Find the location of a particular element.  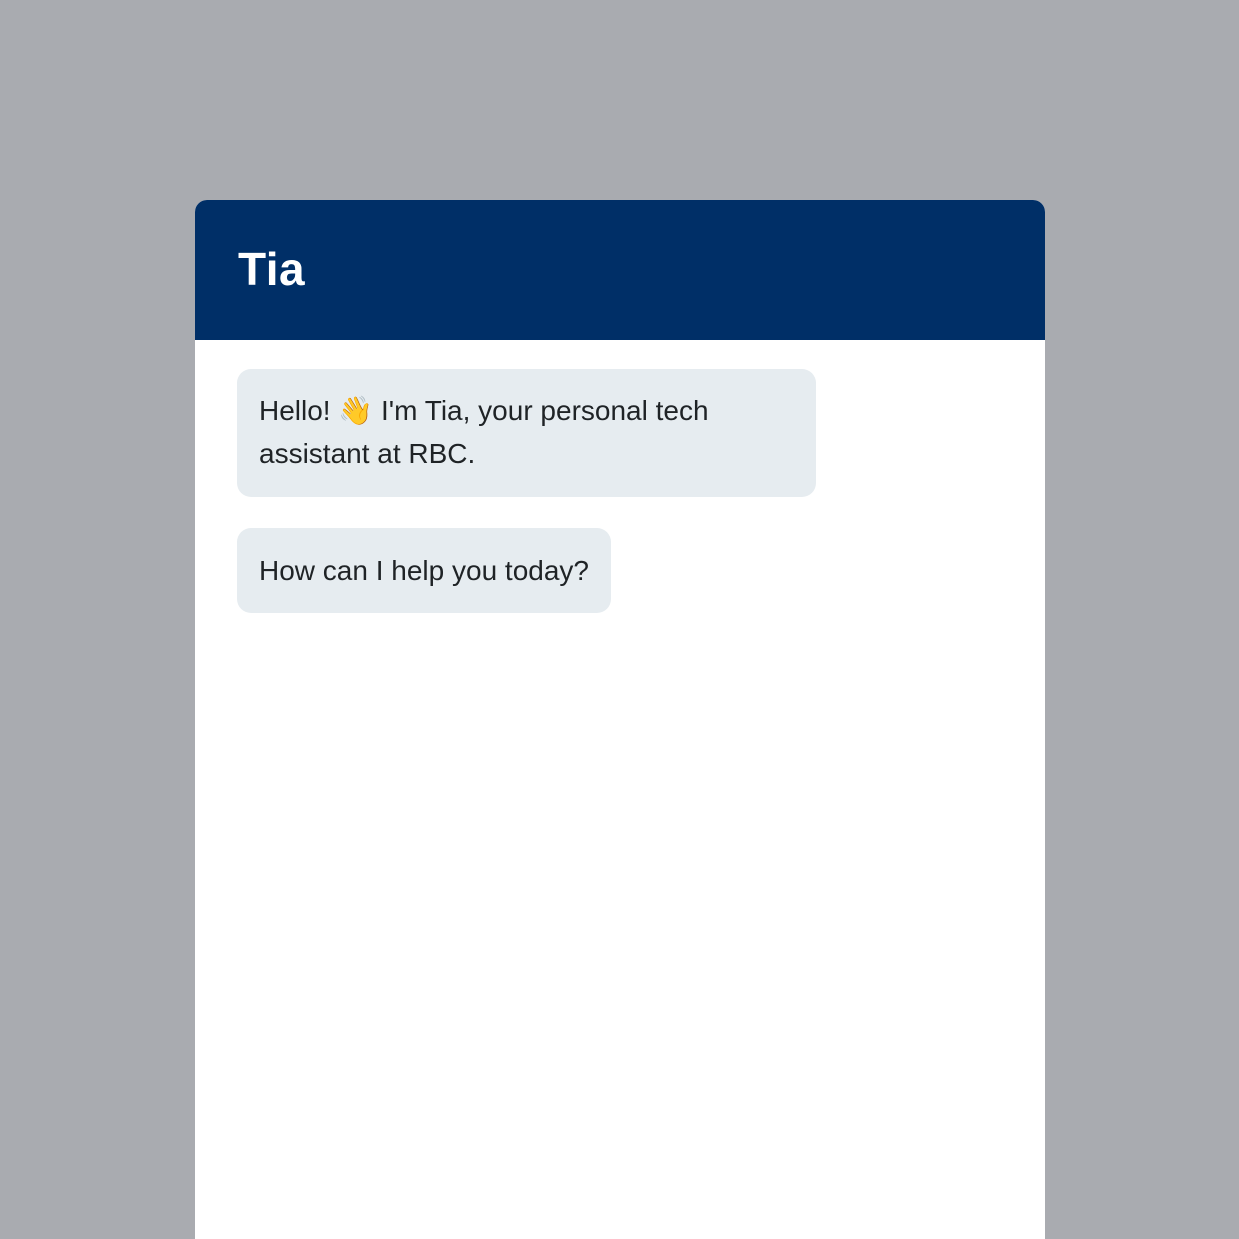

message-row: How can I help you today? is located at coordinates (620, 570).